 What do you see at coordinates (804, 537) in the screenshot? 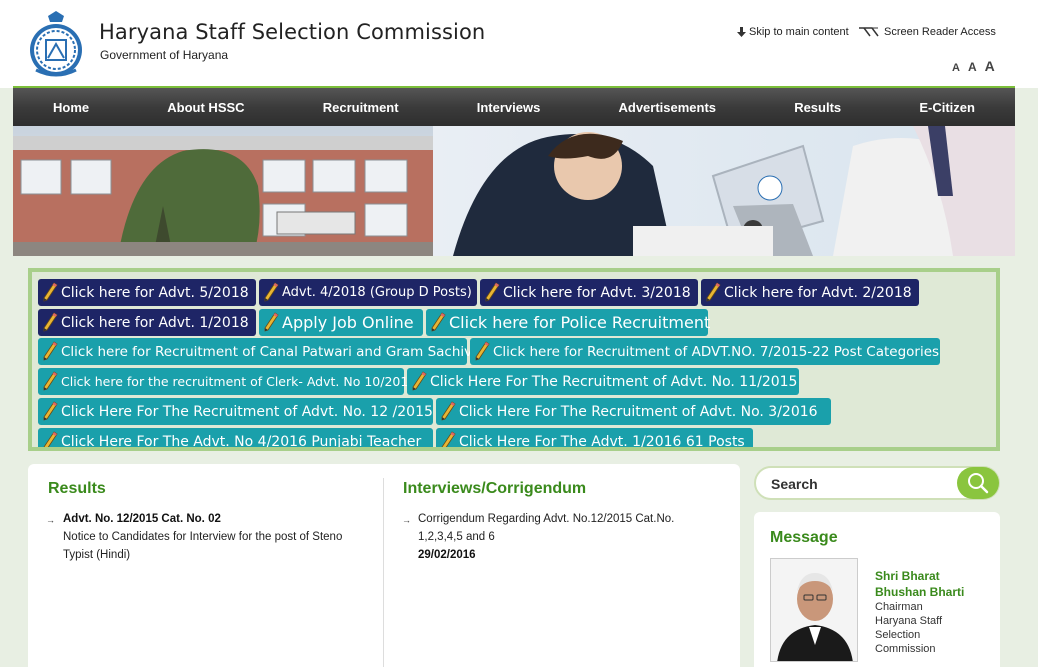
I see `message-heading: Message` at bounding box center [804, 537].